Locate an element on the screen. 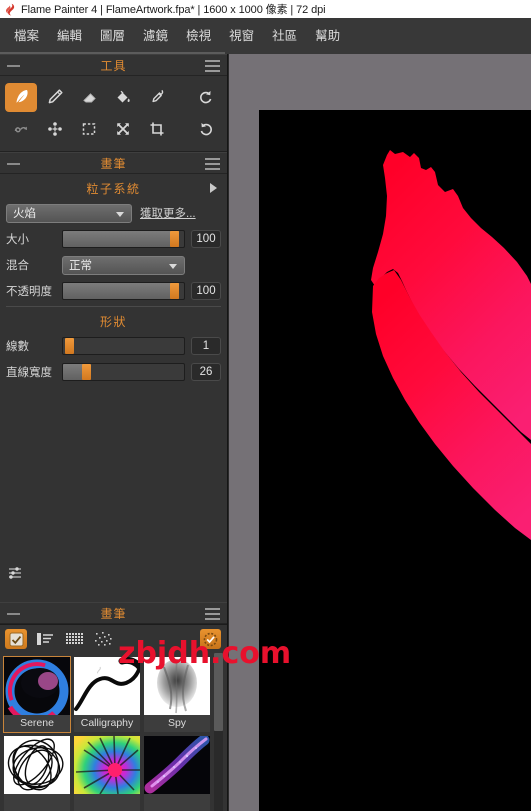  line-width-value: 26 is located at coordinates (206, 372).